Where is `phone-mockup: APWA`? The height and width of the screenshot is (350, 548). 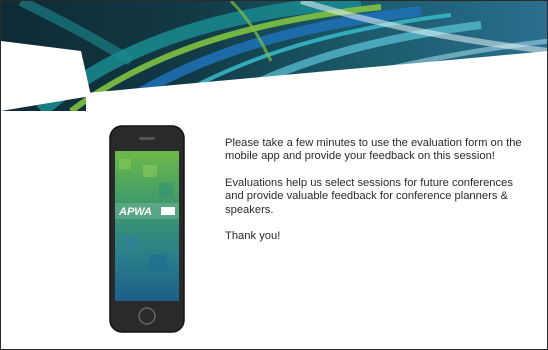
phone-mockup: APWA is located at coordinates (147, 229).